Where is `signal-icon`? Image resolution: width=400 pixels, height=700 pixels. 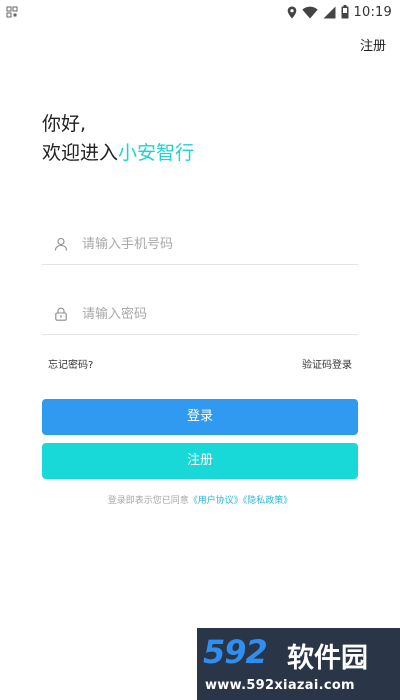
signal-icon is located at coordinates (329, 12).